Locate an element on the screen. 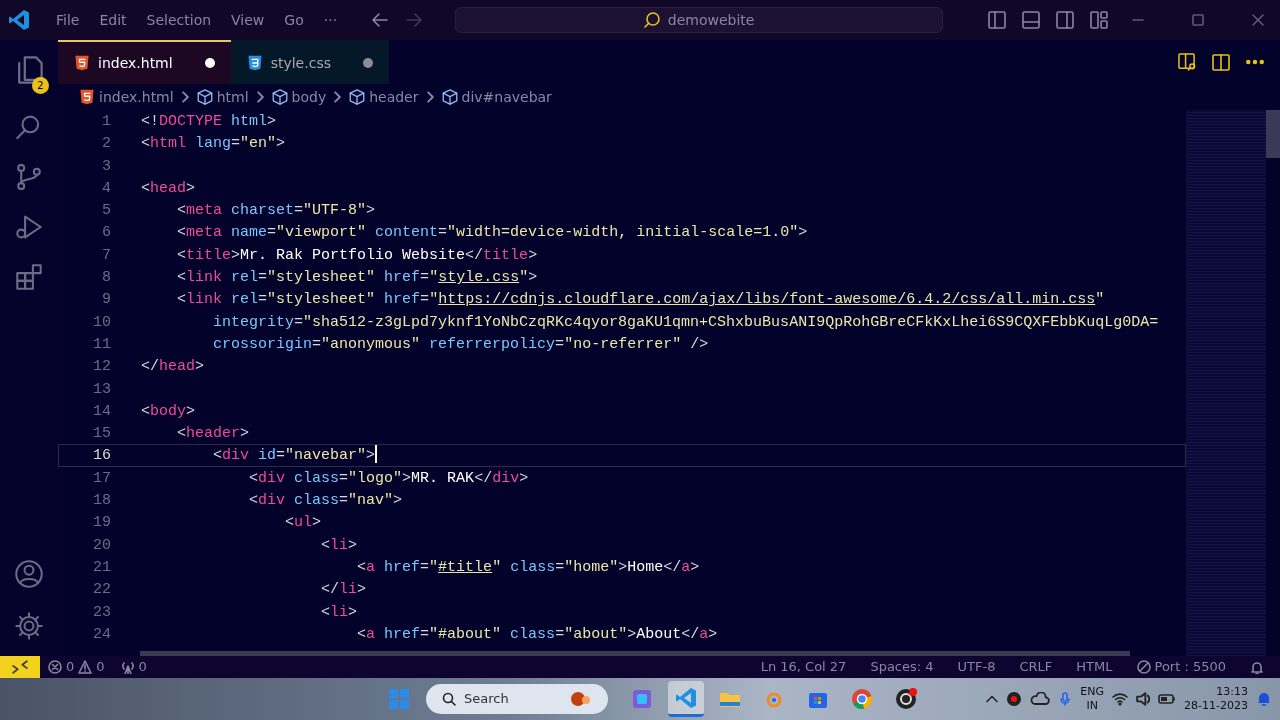 Image resolution: width=1280 pixels, height=720 pixels. wifi-icon is located at coordinates (1120, 699).